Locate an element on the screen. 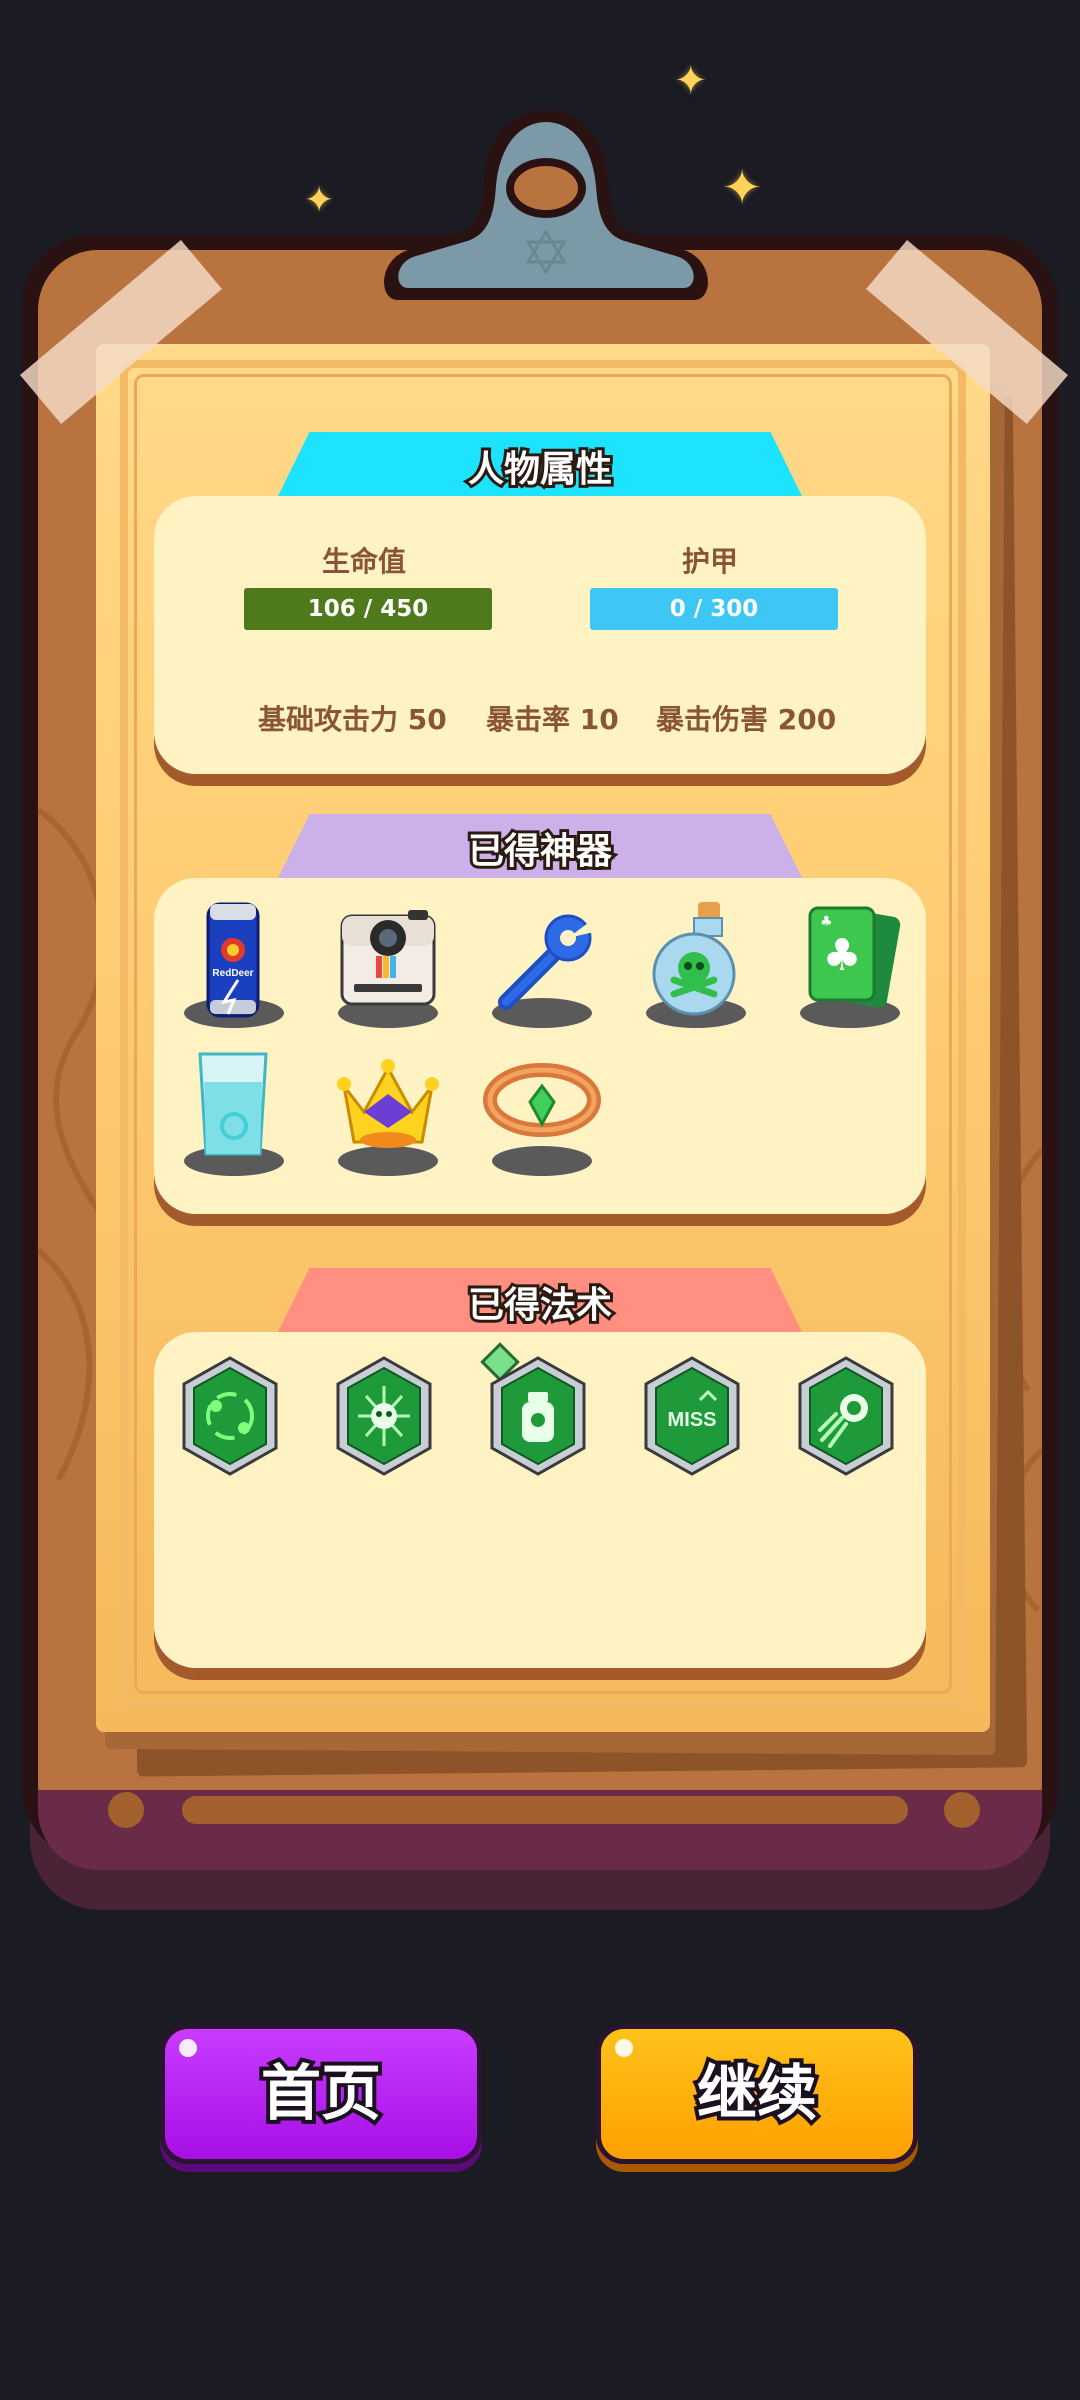 The height and width of the screenshot is (2400, 1080). hp-label: 生命值 is located at coordinates (363, 561).